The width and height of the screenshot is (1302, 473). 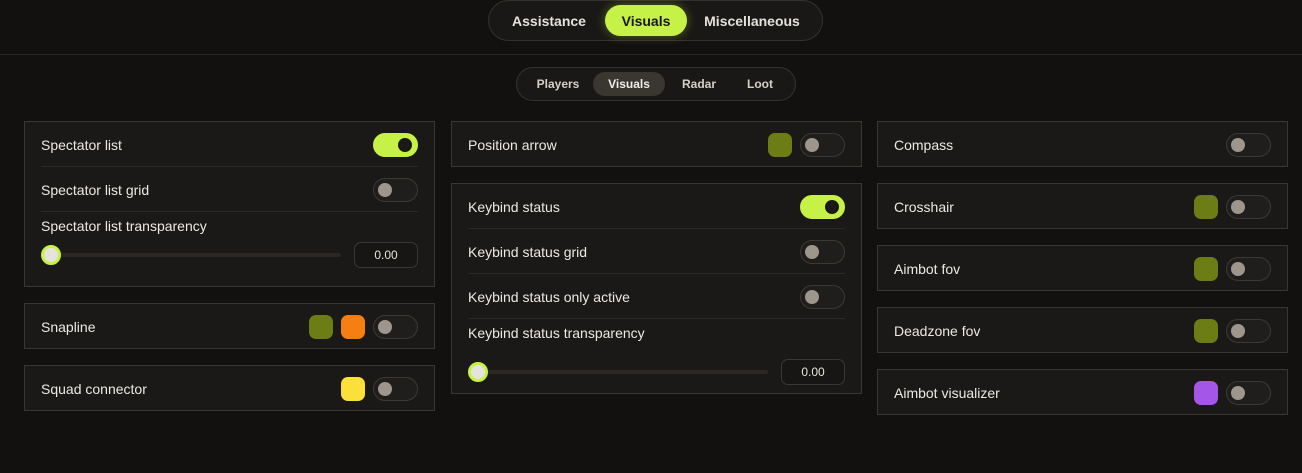 I want to click on compass-toggle, so click(x=1248, y=144).